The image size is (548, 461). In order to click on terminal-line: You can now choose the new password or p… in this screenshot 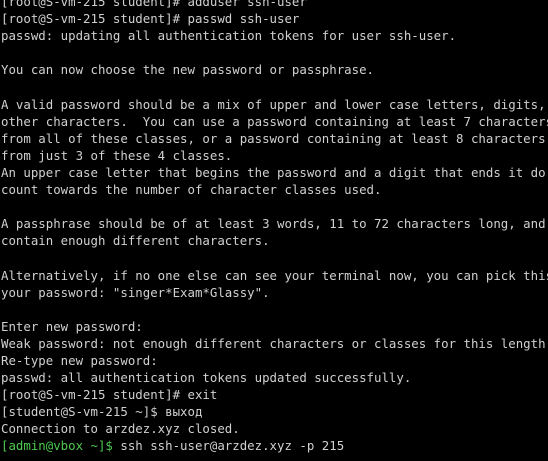, I will do `click(187, 70)`.